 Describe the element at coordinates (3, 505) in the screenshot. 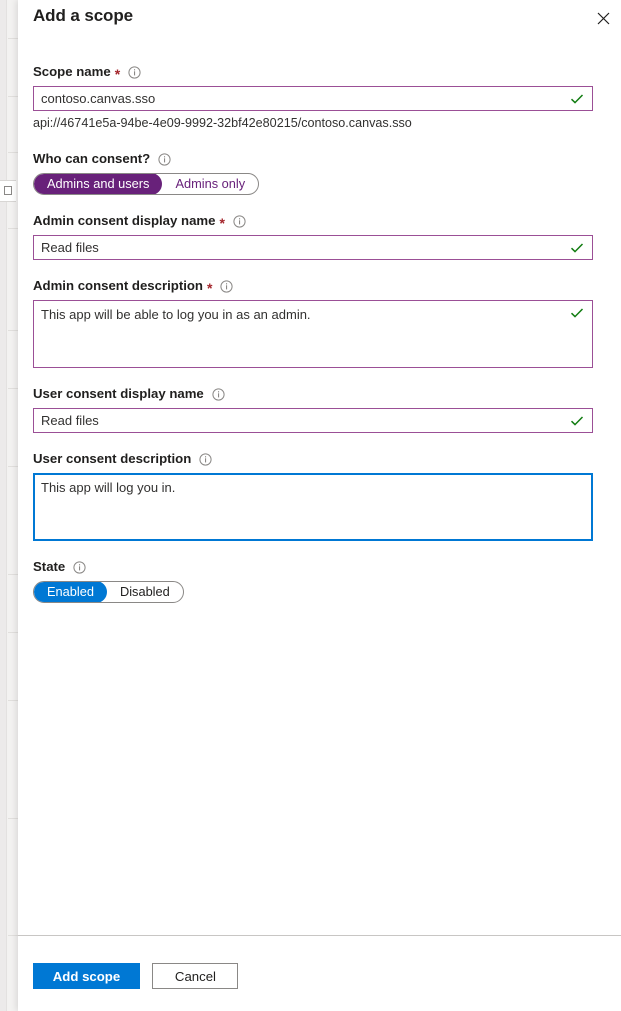

I see `page-scrollbar` at that location.